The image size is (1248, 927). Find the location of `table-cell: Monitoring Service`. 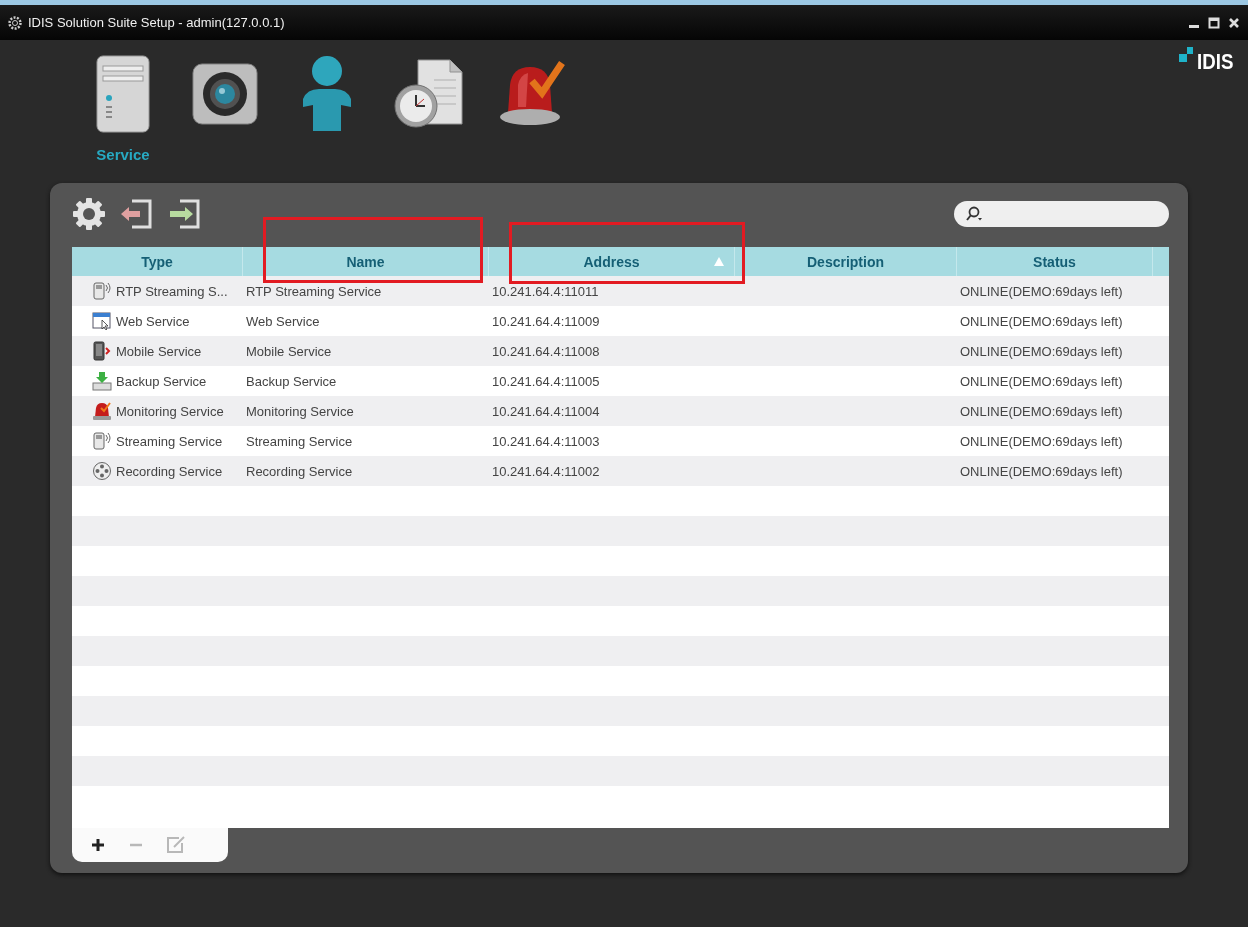

table-cell: Monitoring Service is located at coordinates (170, 411).